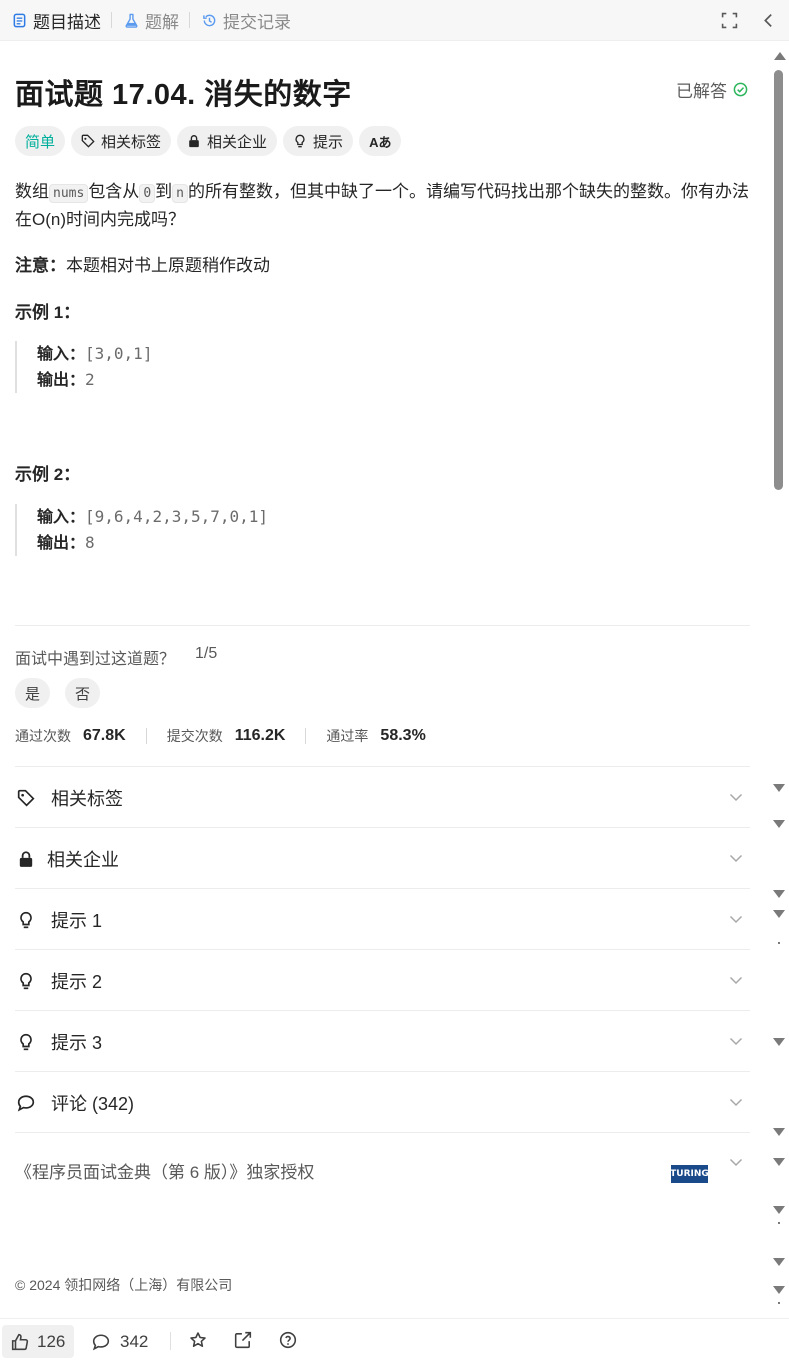 This screenshot has width=789, height=1363. Describe the element at coordinates (780, 56) in the screenshot. I see `scroll-up-arrow` at that location.